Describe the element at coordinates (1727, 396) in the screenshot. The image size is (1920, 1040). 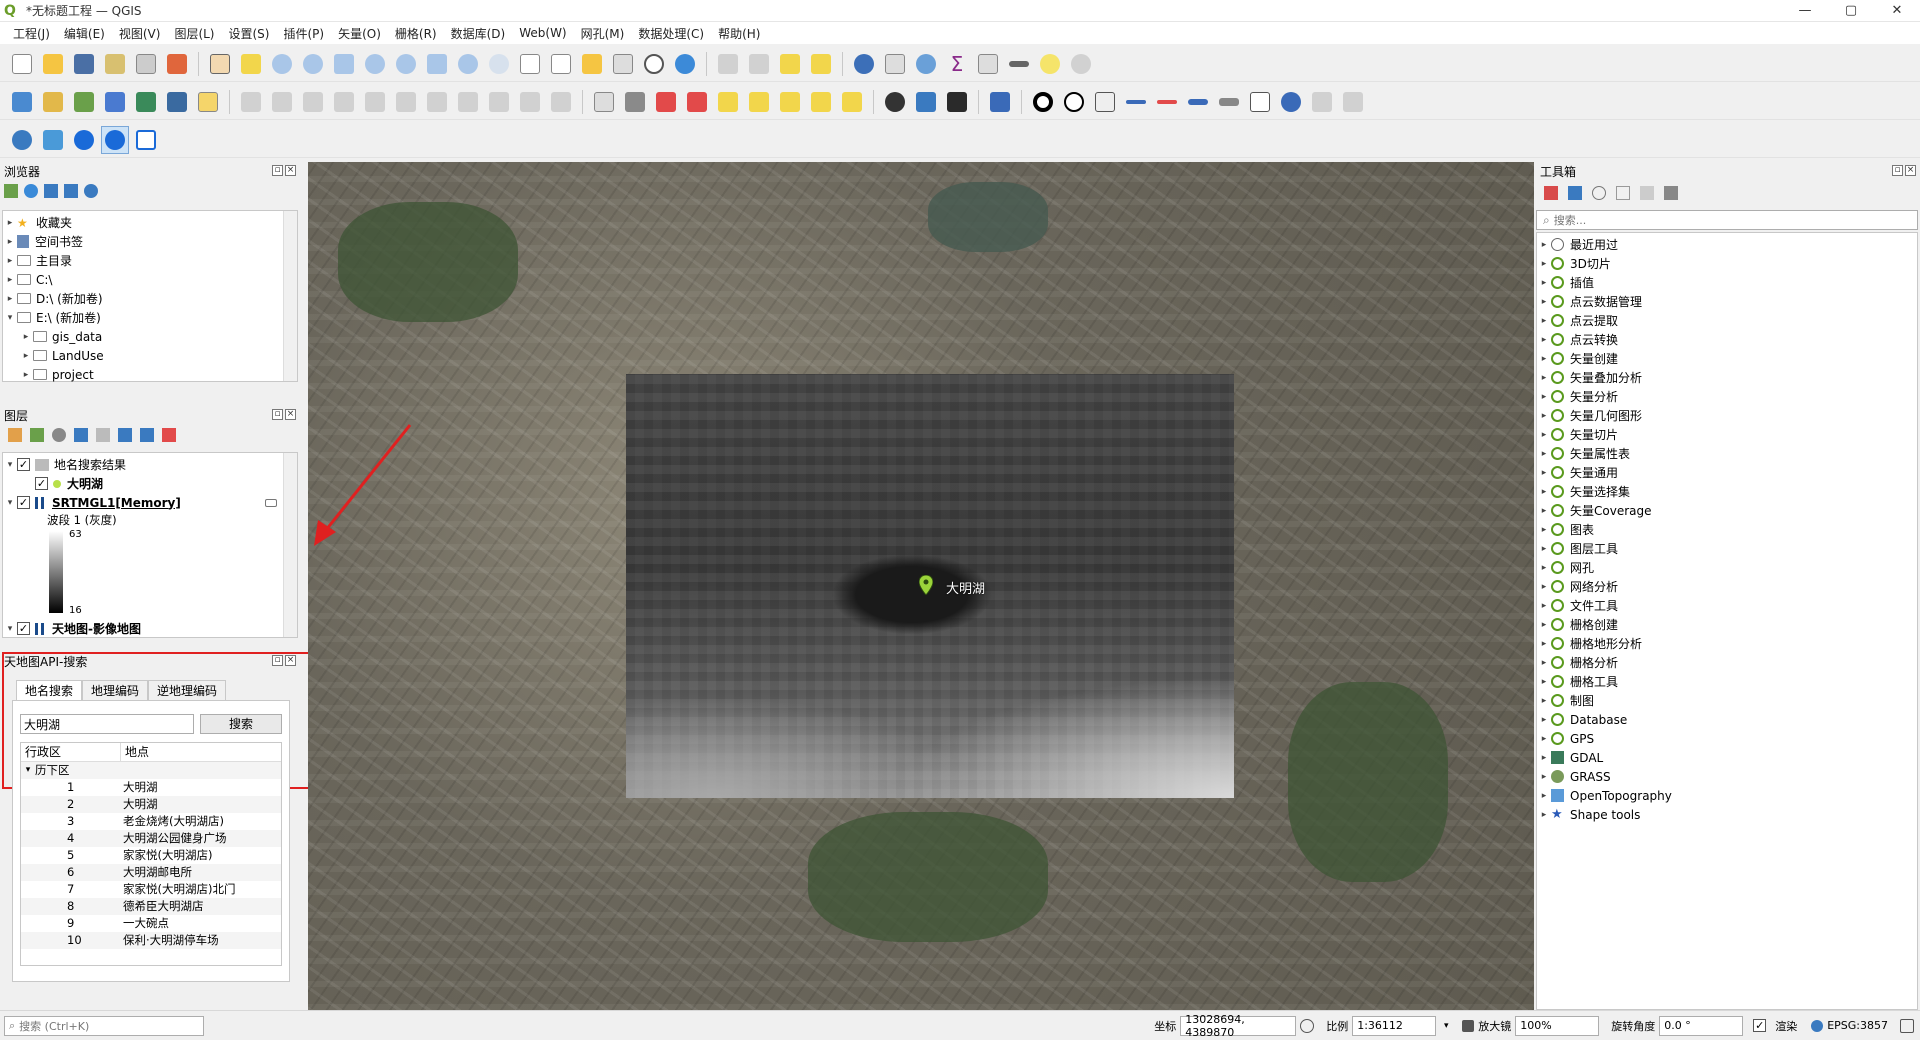
I see `toolbox-group: ▸ 矢量分析` at that location.